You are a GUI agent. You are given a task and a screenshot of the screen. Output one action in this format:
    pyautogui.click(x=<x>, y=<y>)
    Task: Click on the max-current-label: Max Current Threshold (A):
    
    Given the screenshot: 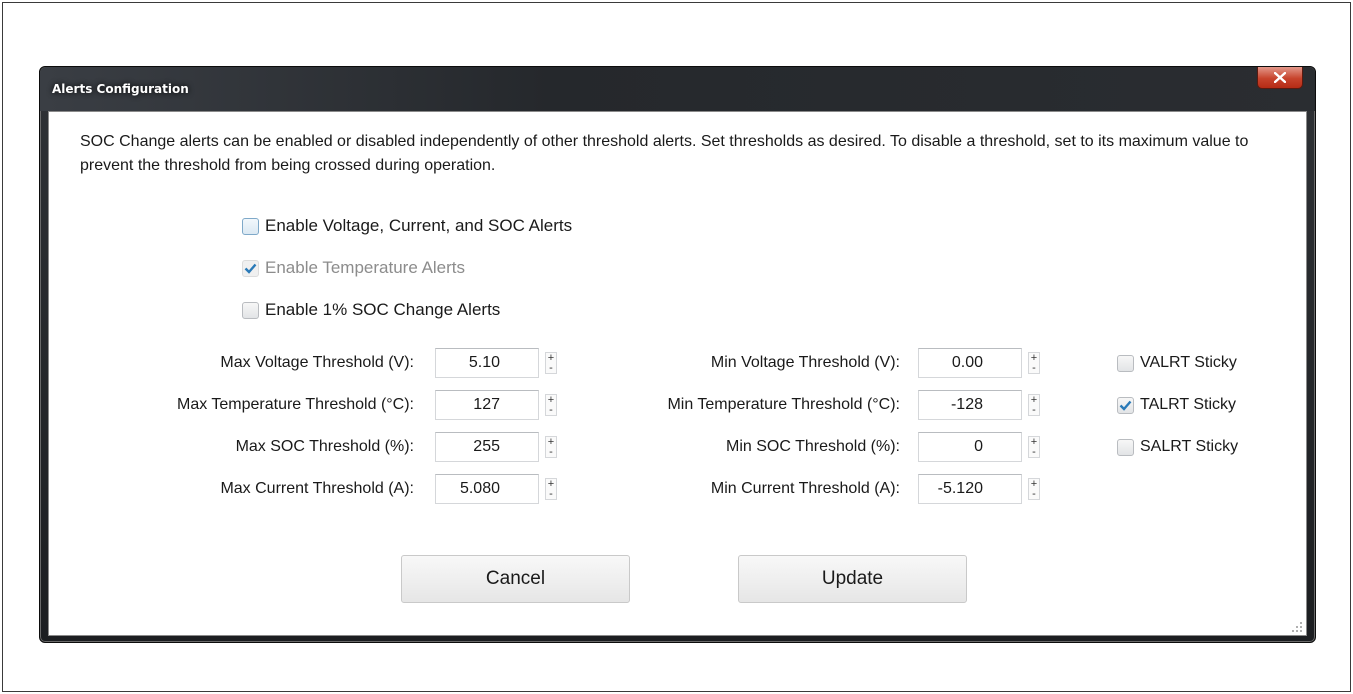 What is the action you would take?
    pyautogui.click(x=317, y=488)
    